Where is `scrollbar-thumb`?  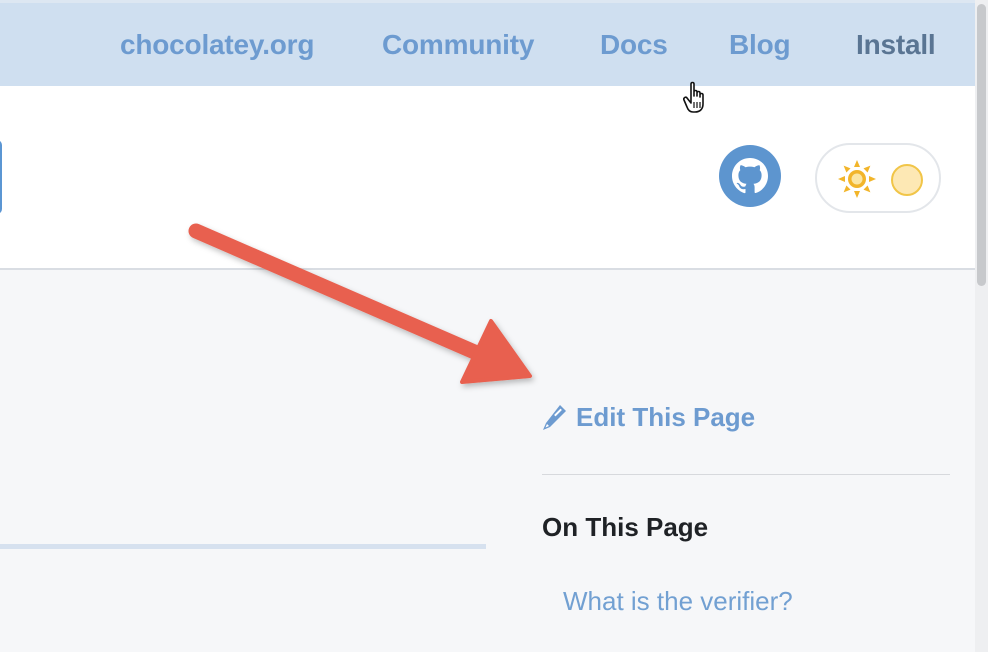
scrollbar-thumb is located at coordinates (981, 145).